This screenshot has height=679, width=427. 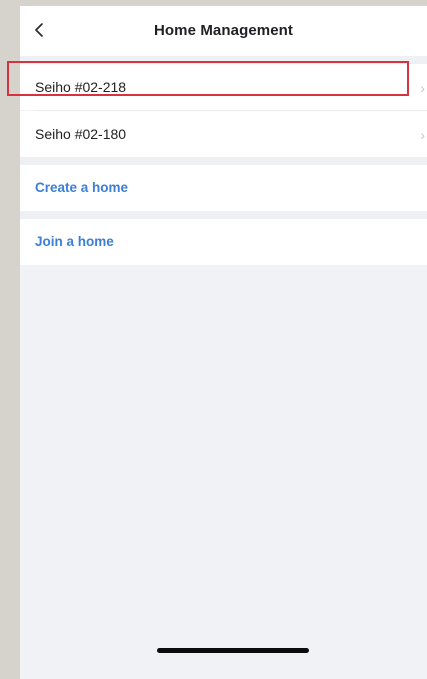 I want to click on join-home-button: Join a home, so click(x=223, y=242).